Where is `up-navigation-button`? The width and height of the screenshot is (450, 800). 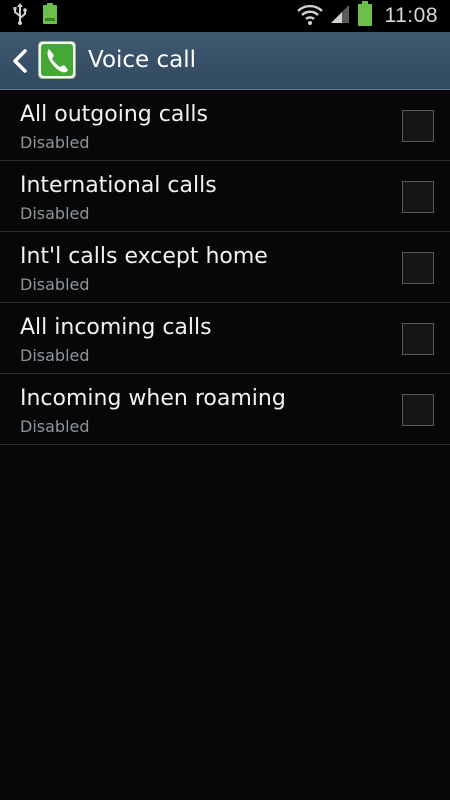 up-navigation-button is located at coordinates (41, 61).